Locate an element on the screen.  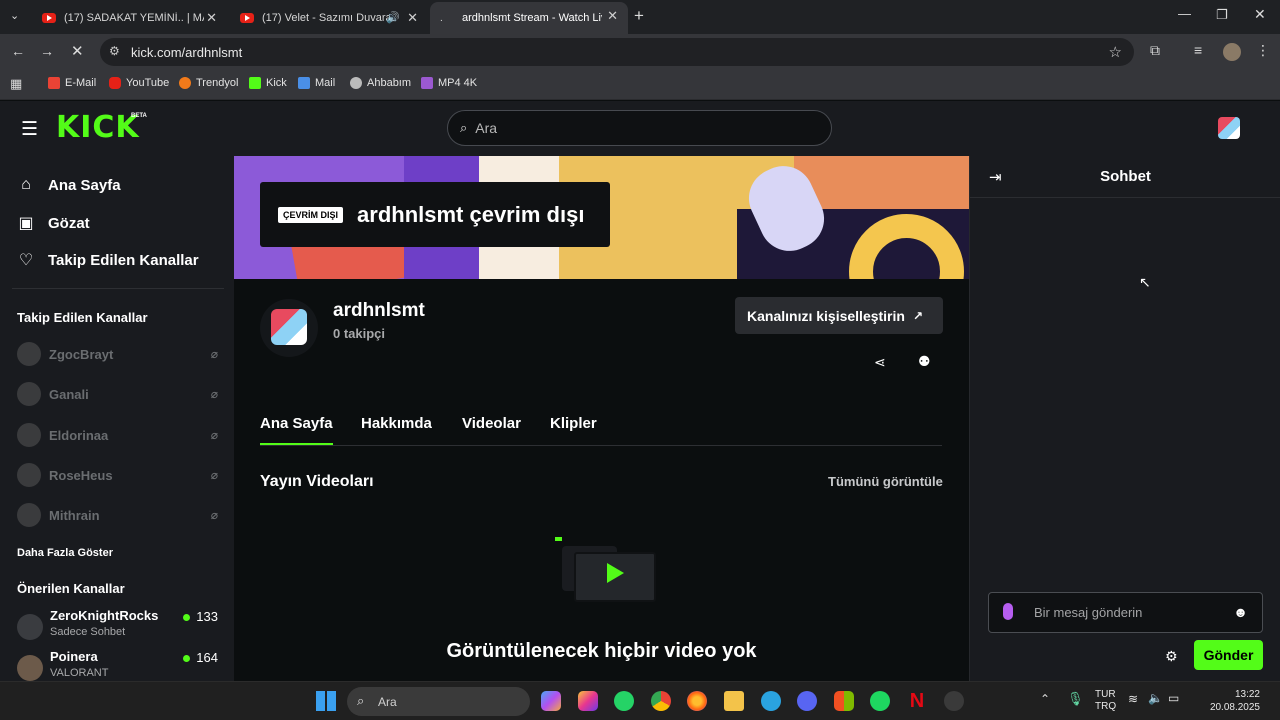
input-language: TUR TRQ is located at coordinates (1105, 701).